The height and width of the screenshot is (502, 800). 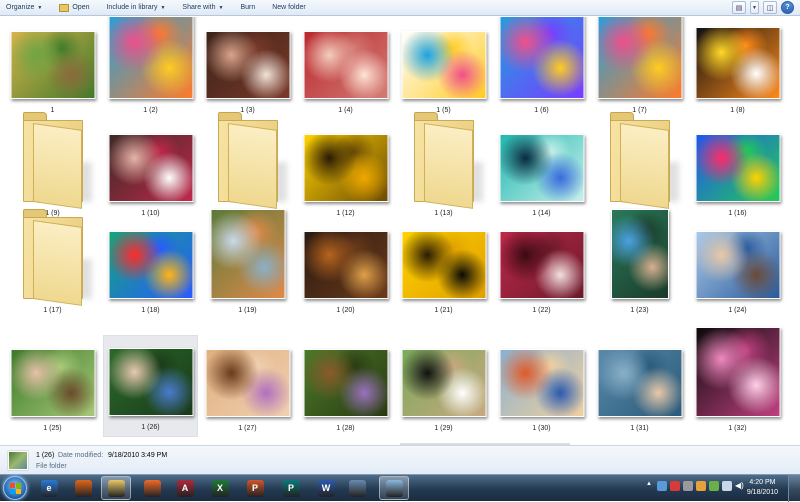 What do you see at coordinates (787, 7) in the screenshot?
I see `help-button: ?` at bounding box center [787, 7].